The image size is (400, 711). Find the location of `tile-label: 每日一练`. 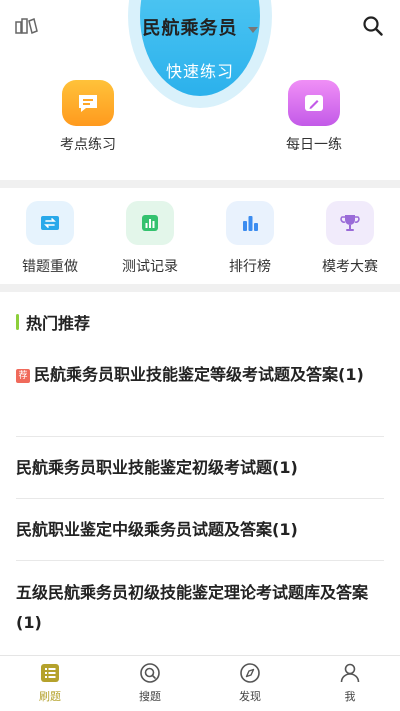

tile-label: 每日一练 is located at coordinates (314, 145).